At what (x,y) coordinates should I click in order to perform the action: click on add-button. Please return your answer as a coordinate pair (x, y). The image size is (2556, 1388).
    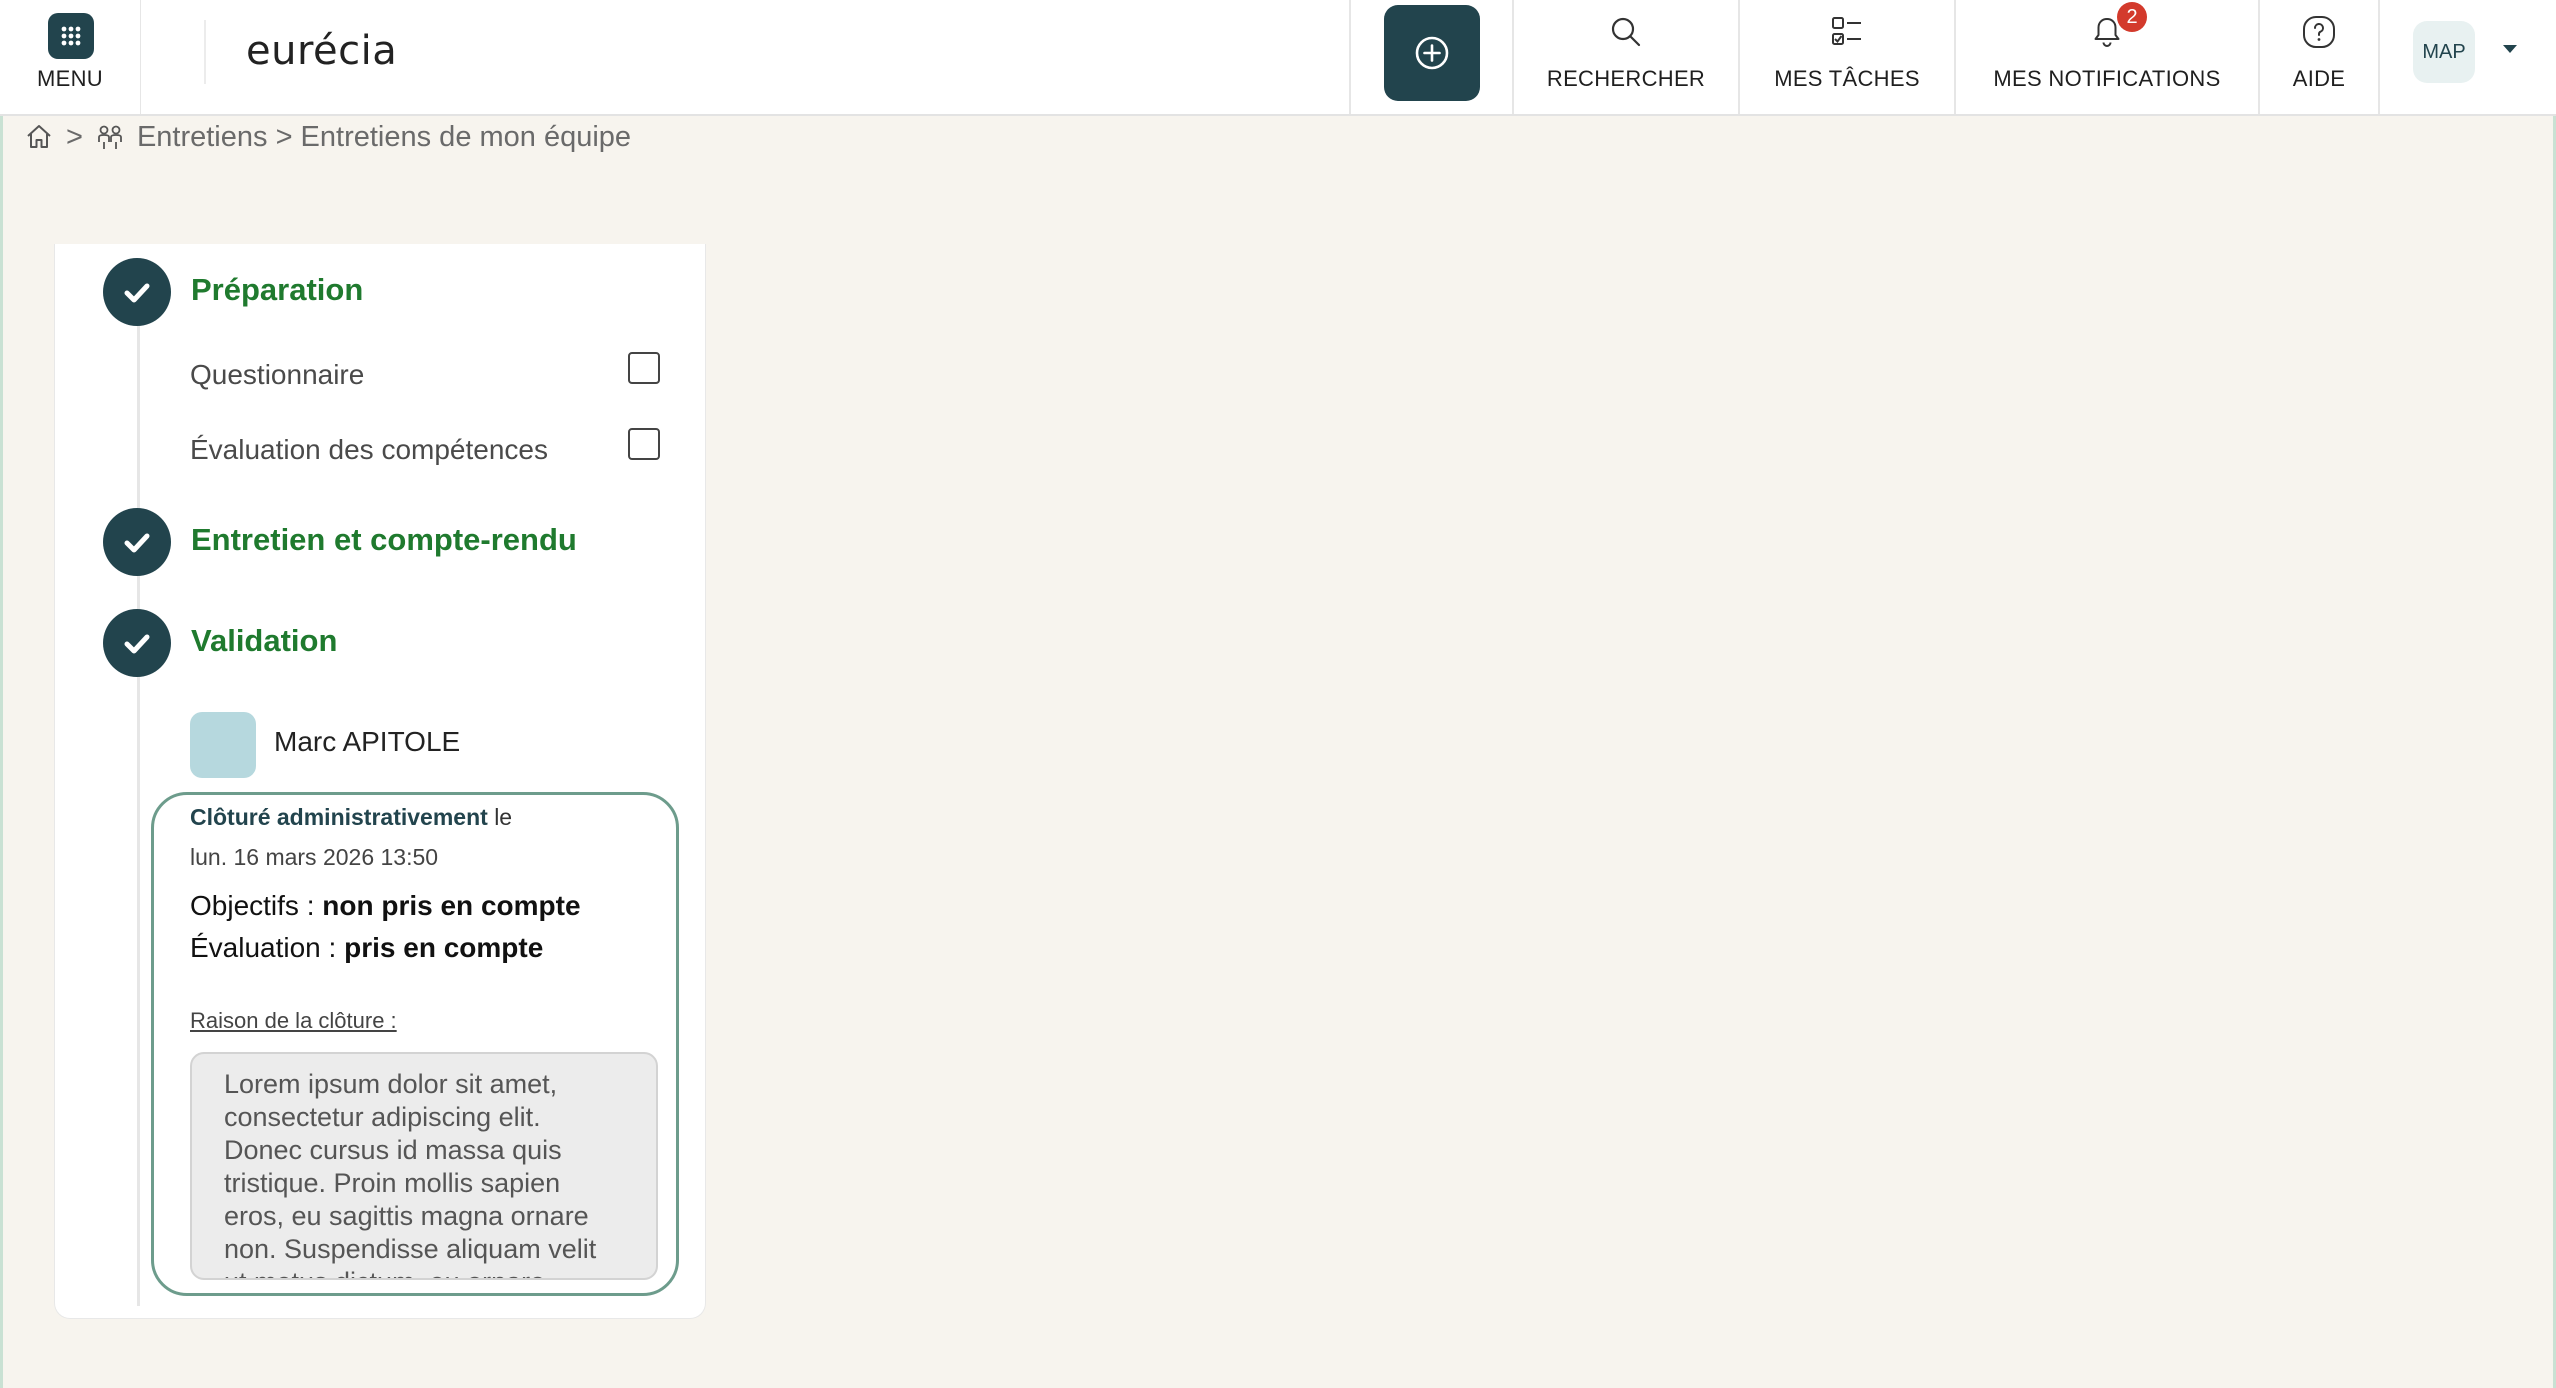
    Looking at the image, I should click on (1432, 53).